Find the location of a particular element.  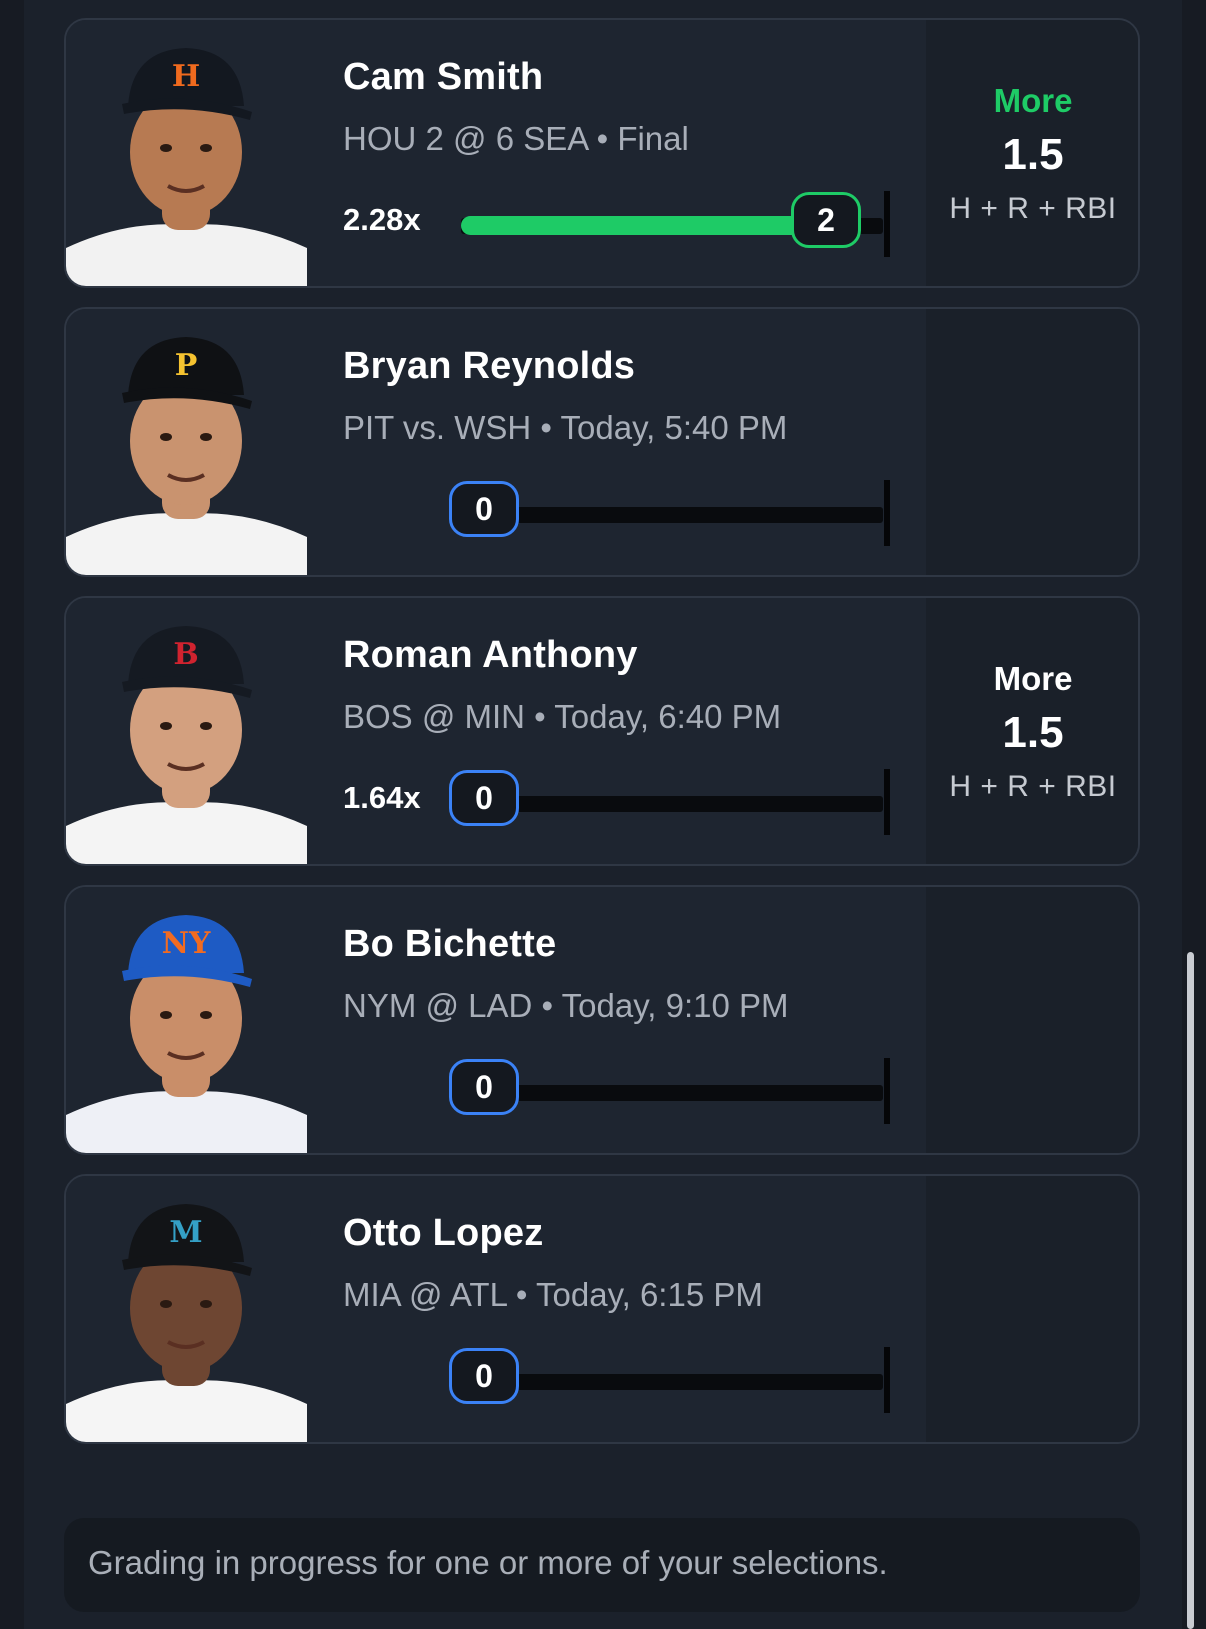

payout-multiplier: 2.28x is located at coordinates (382, 219).